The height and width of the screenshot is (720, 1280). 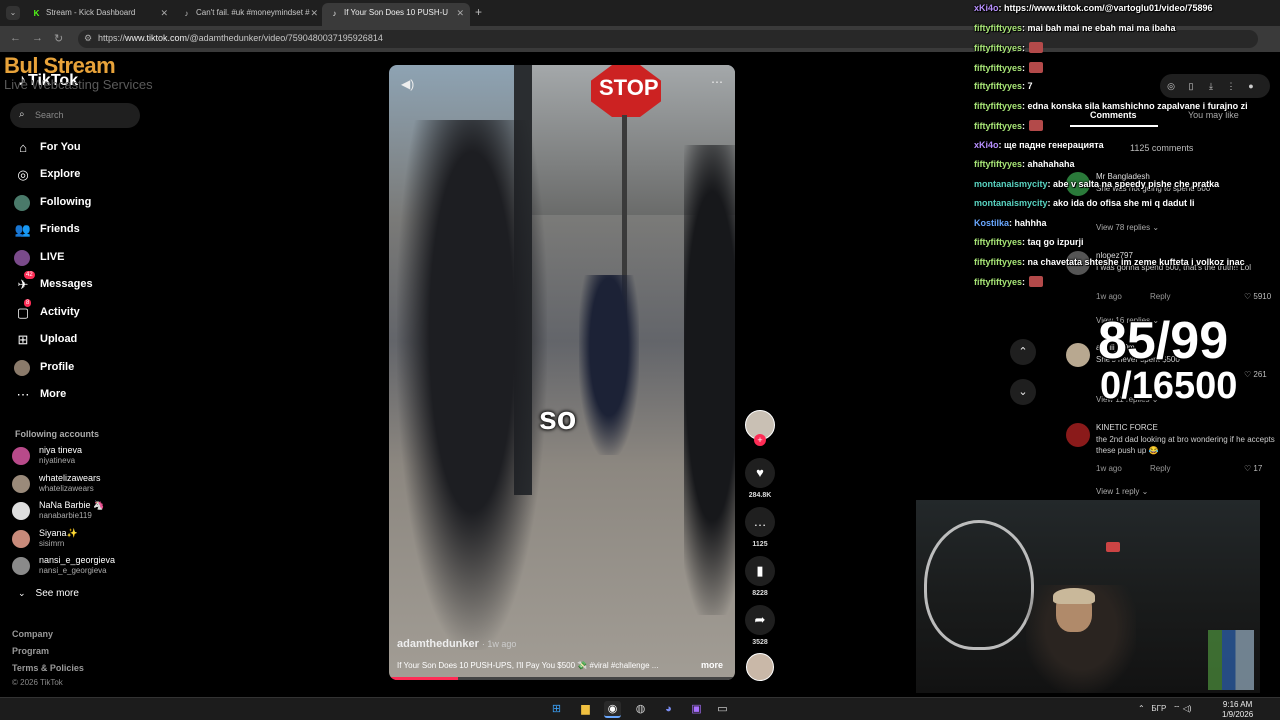 I want to click on like-button: ♥ 284.8K, so click(x=760, y=478).